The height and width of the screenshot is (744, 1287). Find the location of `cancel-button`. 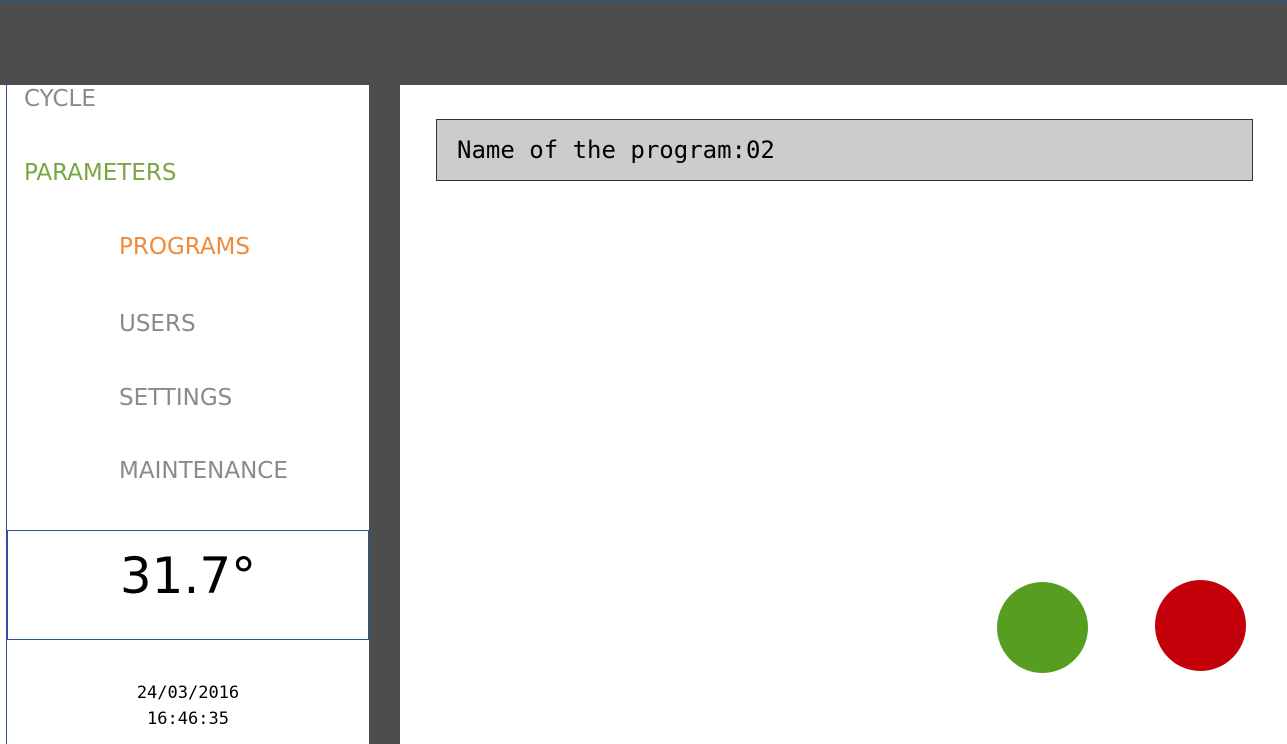

cancel-button is located at coordinates (1200, 625).